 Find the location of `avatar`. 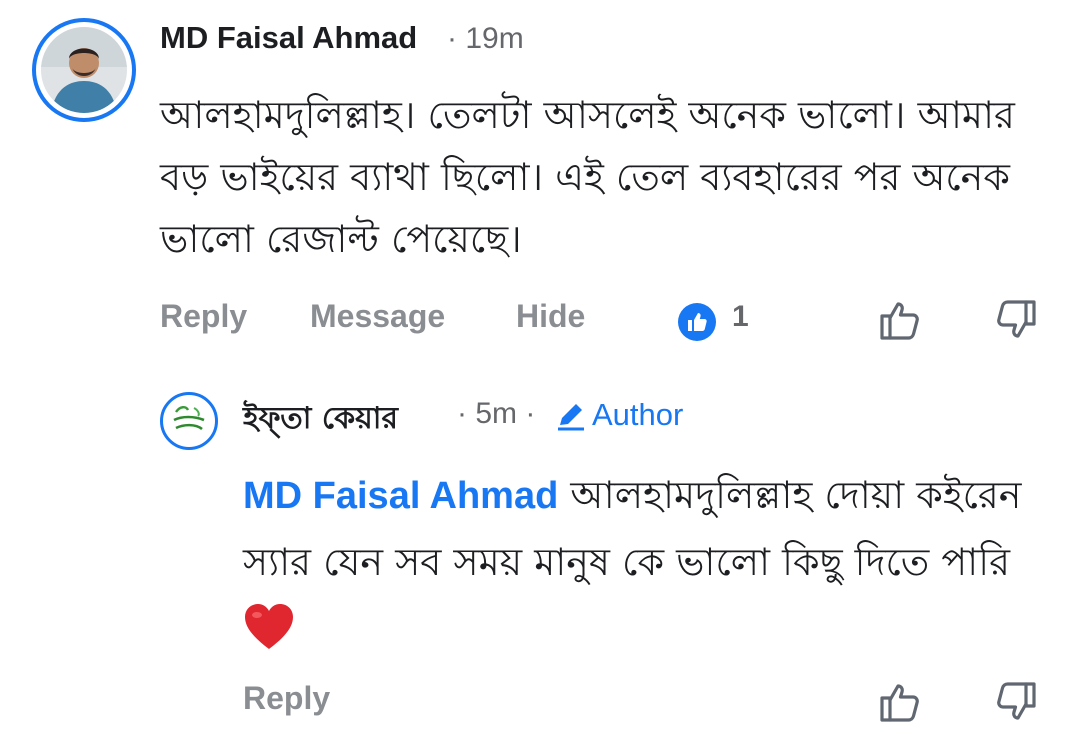

avatar is located at coordinates (84, 70).